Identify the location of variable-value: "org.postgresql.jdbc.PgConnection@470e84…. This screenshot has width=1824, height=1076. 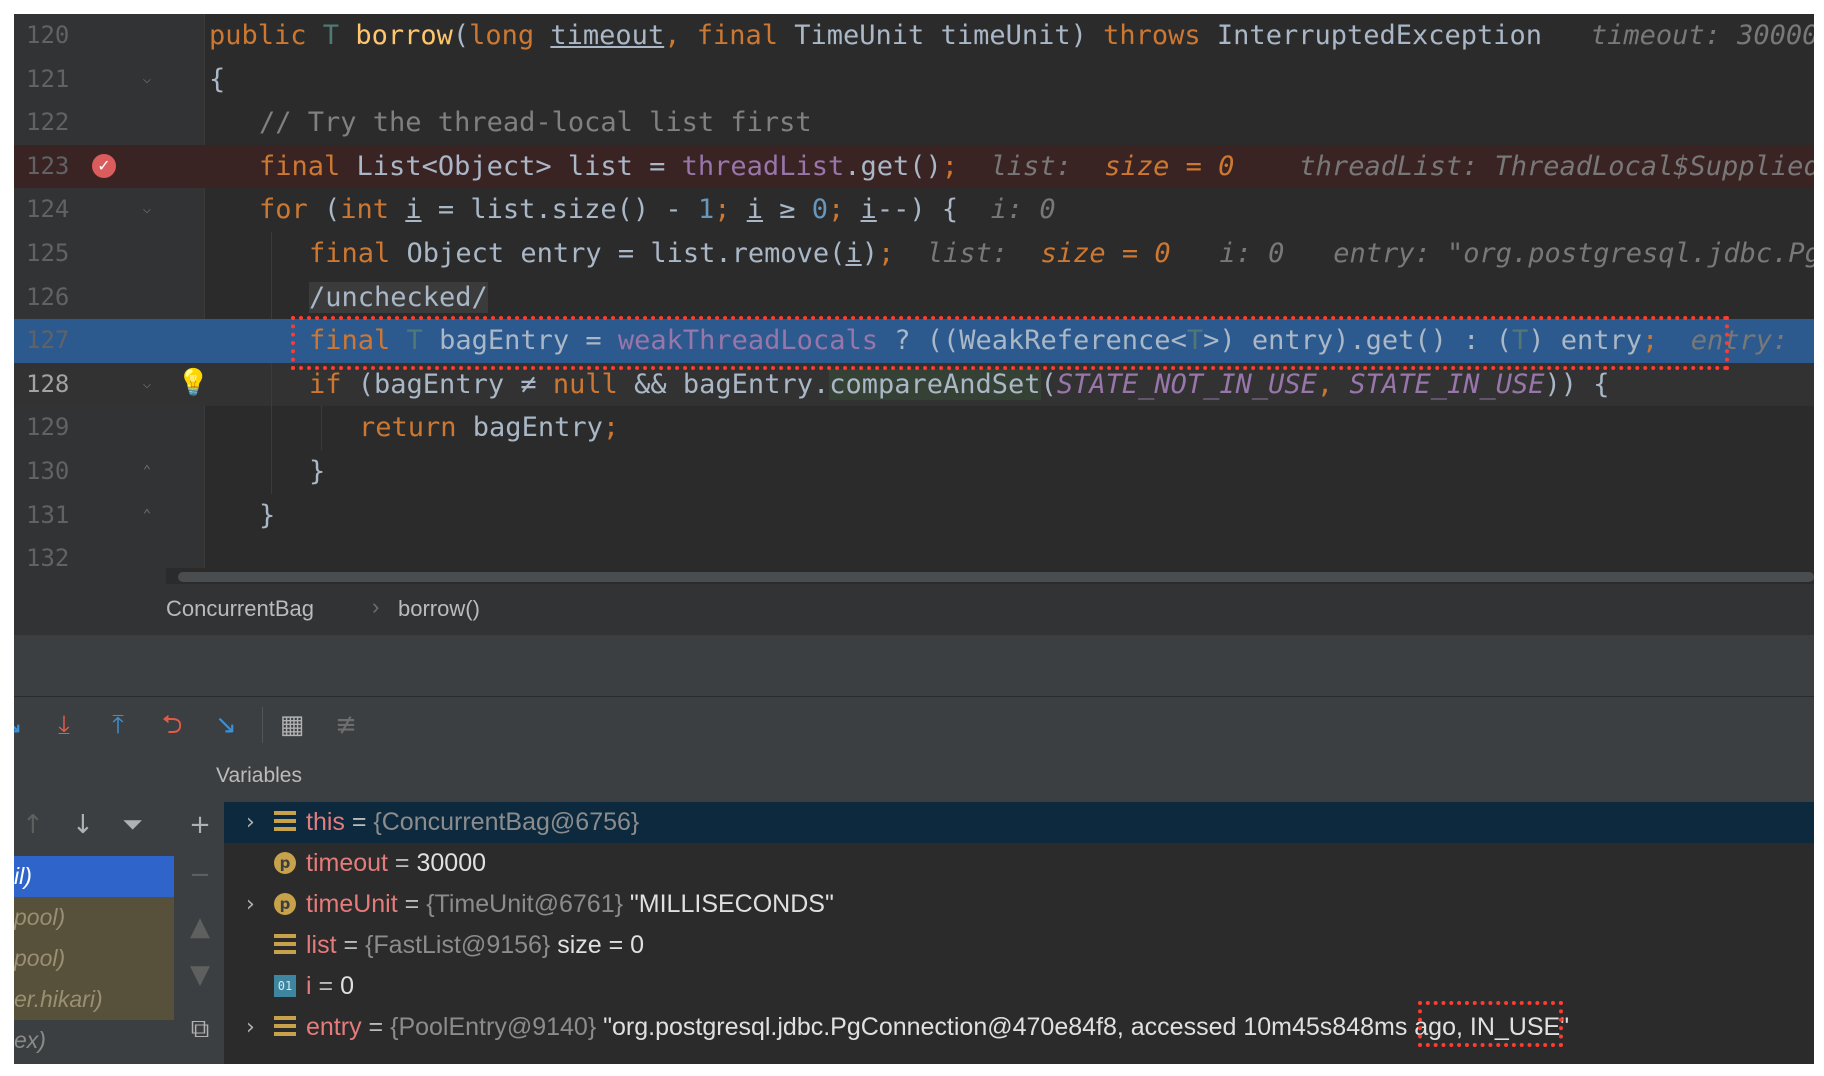
(1083, 1027).